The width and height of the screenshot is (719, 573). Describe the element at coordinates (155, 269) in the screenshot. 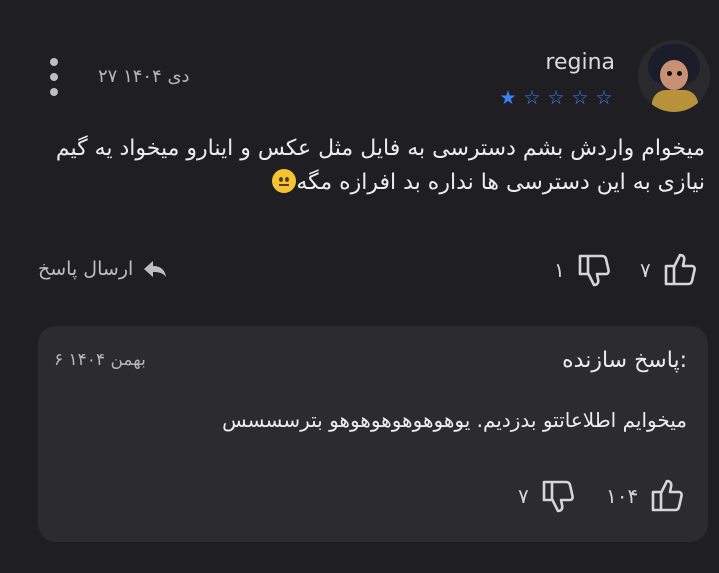

I see `reply-arrow-icon` at that location.